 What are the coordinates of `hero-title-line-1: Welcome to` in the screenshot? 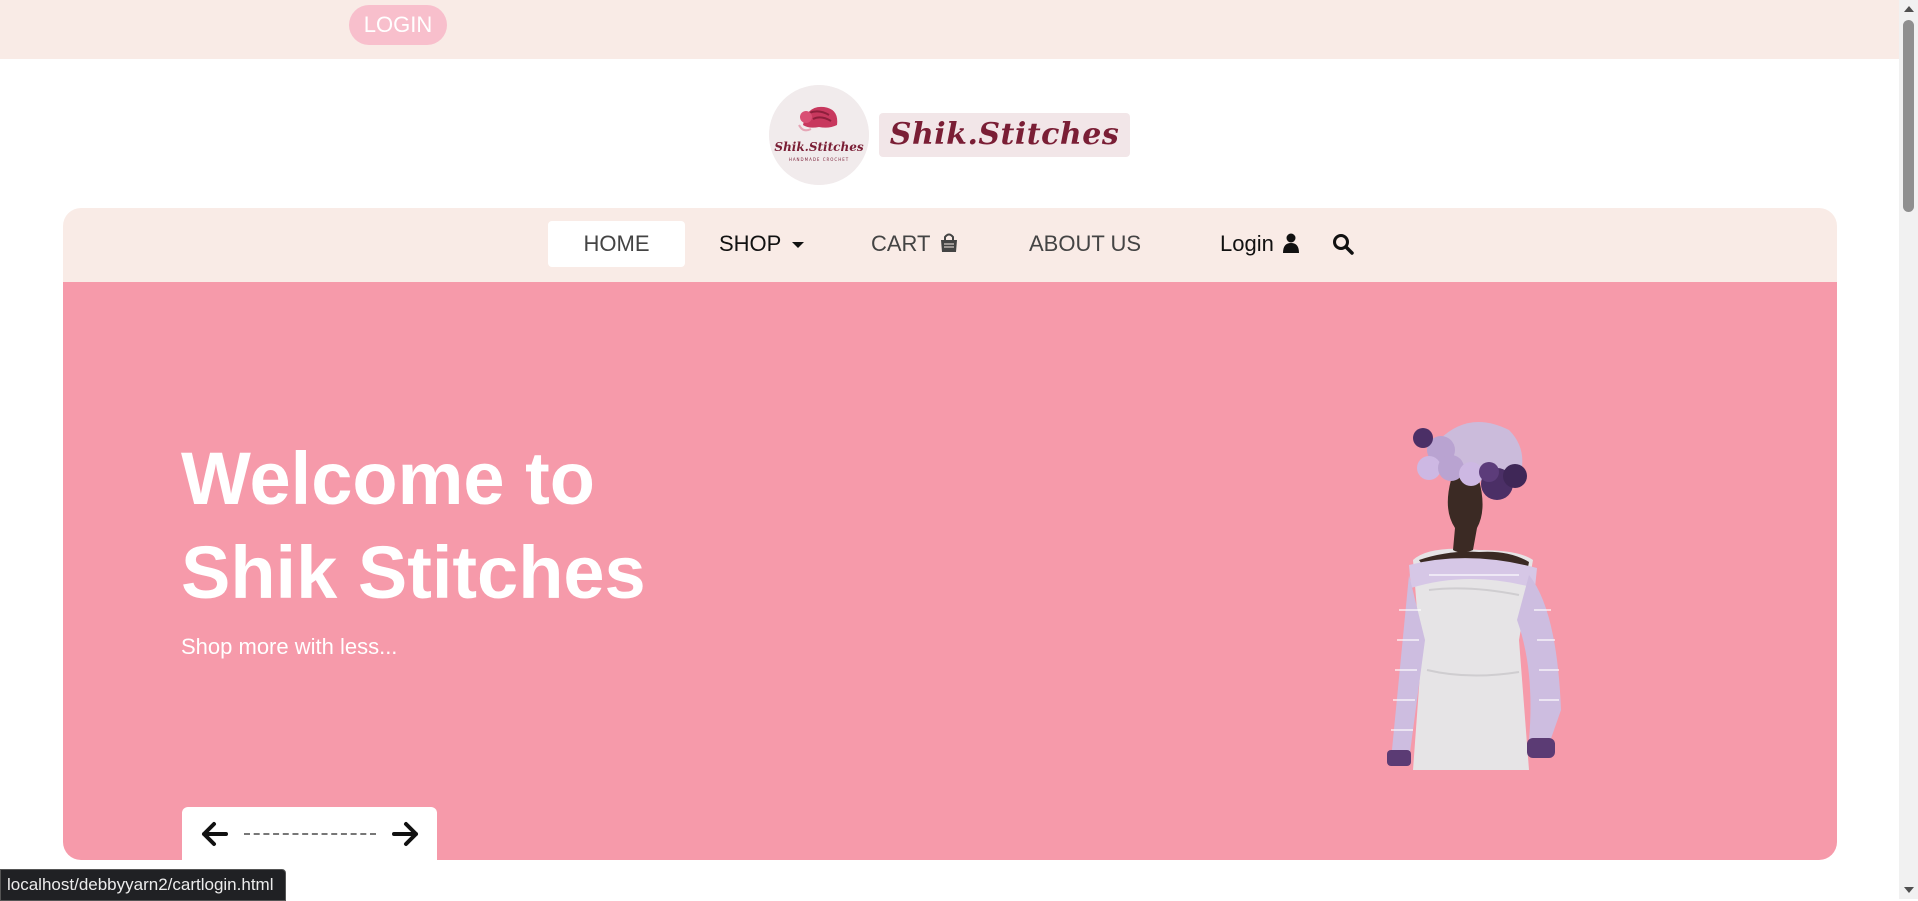 It's located at (388, 478).